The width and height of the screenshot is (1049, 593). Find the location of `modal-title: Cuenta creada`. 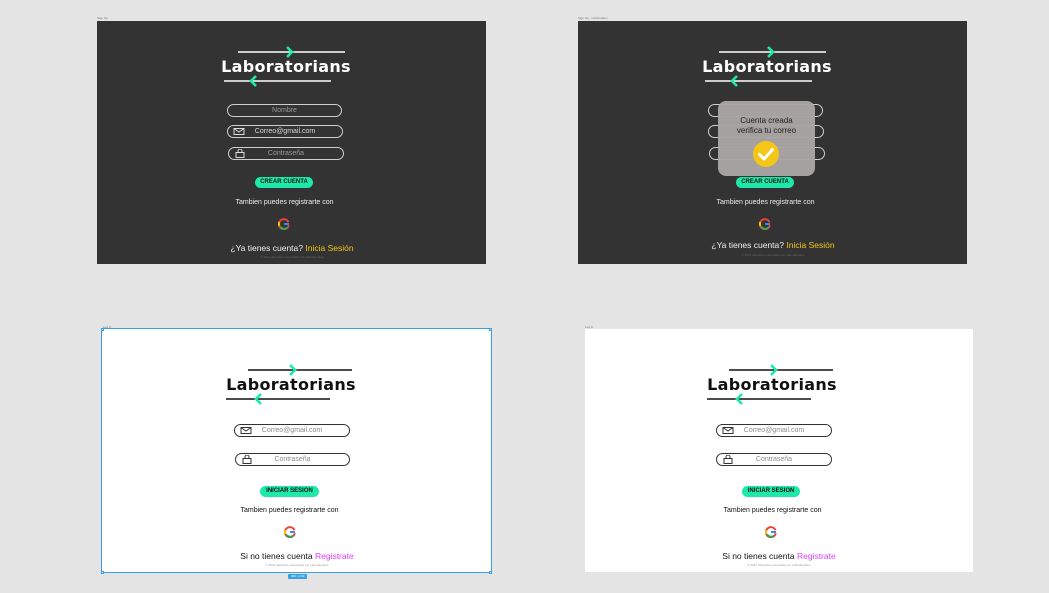

modal-title: Cuenta creada is located at coordinates (766, 120).